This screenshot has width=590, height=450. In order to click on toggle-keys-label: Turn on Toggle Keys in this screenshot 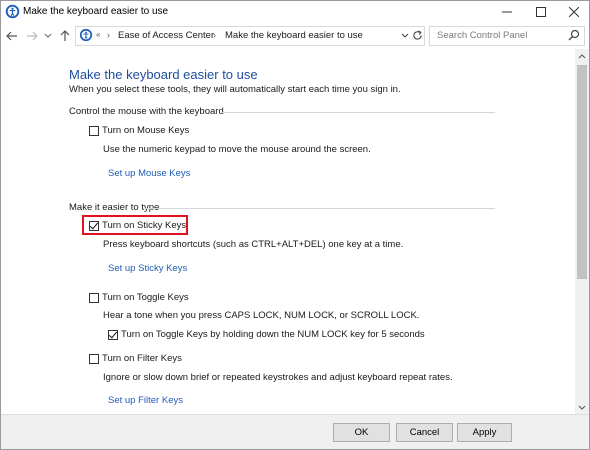, I will do `click(145, 297)`.